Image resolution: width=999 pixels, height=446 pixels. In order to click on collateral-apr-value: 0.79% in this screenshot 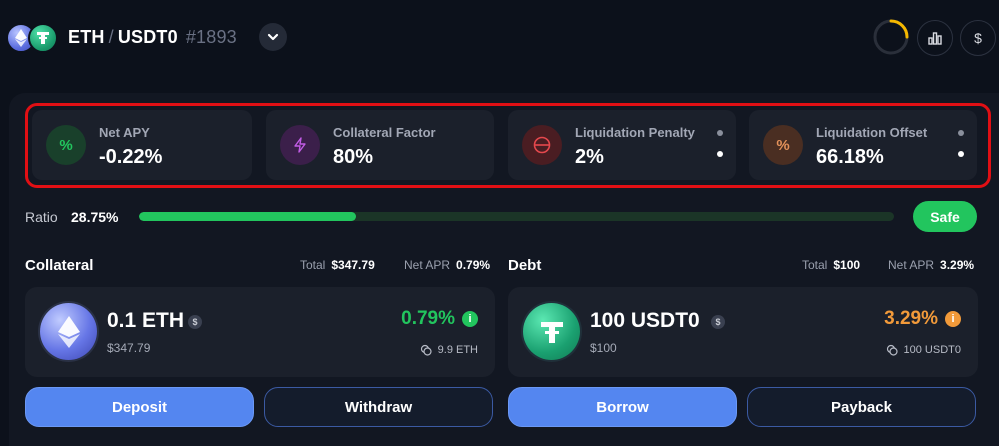, I will do `click(473, 265)`.